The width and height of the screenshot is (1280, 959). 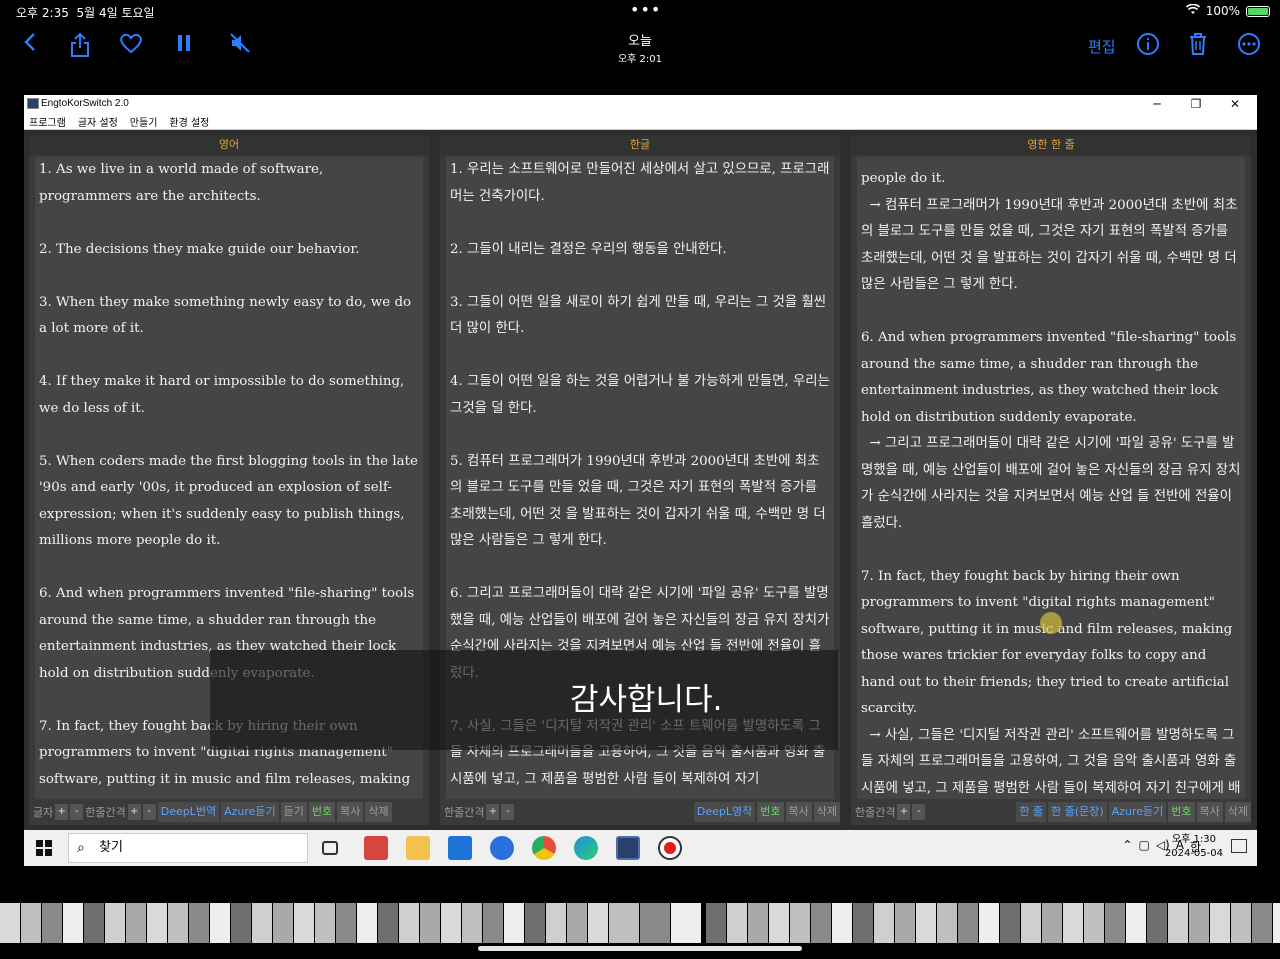 I want to click on close-button: ✕, so click(x=1235, y=104).